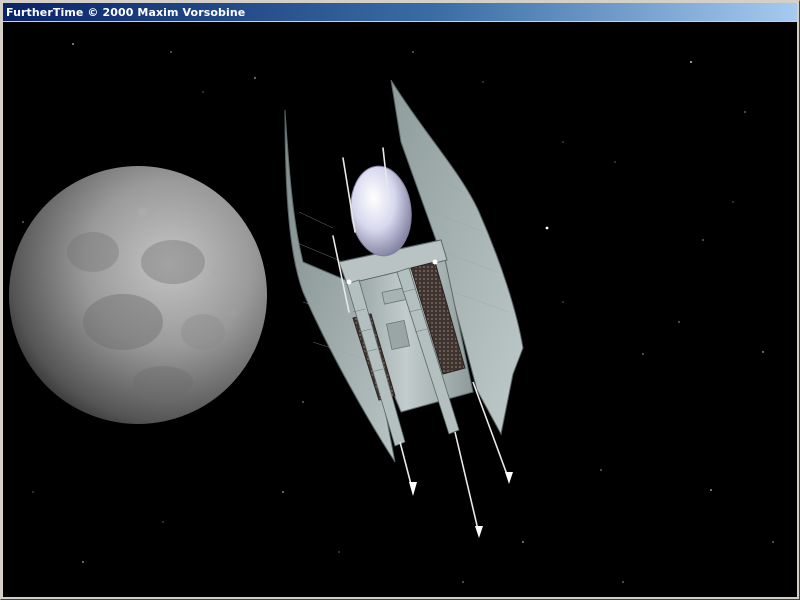 Image resolution: width=800 pixels, height=600 pixels. Describe the element at coordinates (126, 12) in the screenshot. I see `window-title: FurtherTime © 2000 Maxim Vorsobine` at that location.